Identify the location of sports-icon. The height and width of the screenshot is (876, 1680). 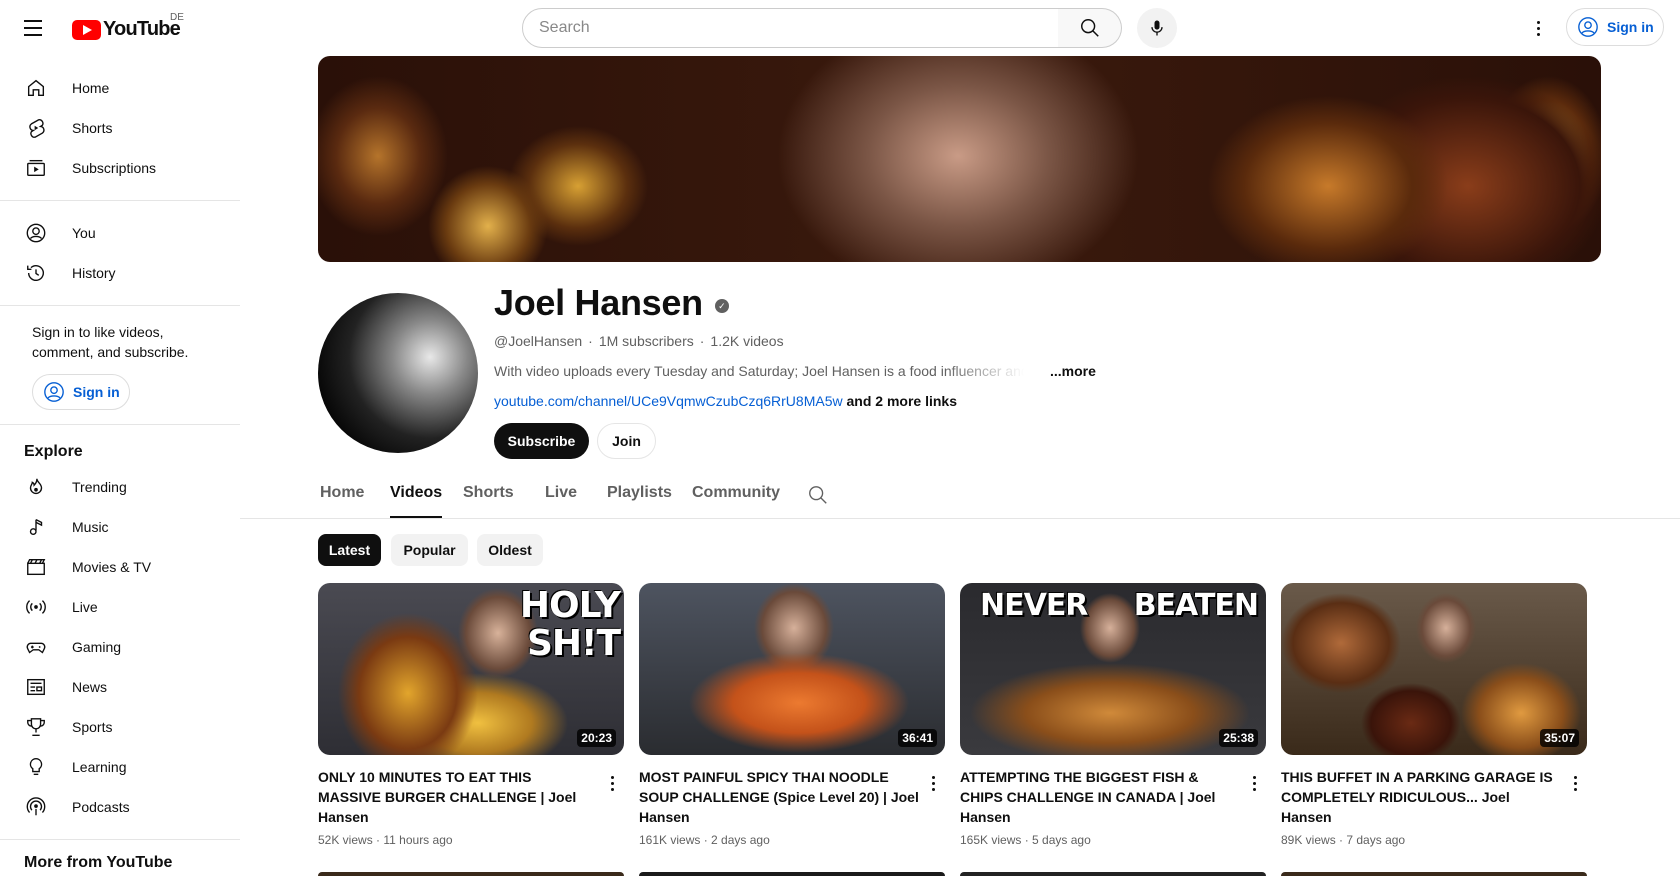
(36, 727).